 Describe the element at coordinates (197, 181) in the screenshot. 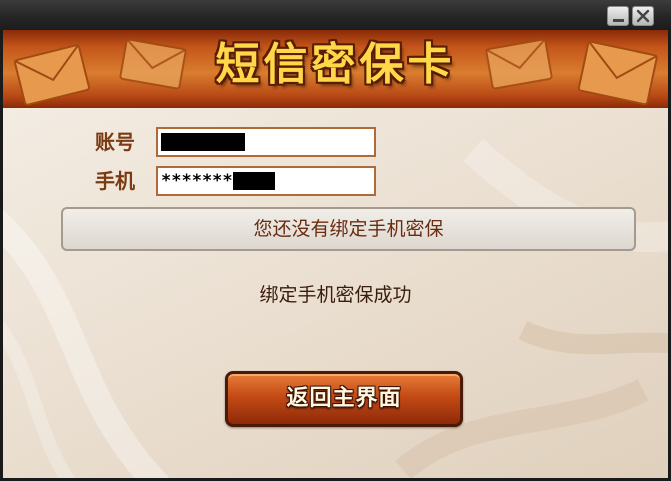

I see `phone-masked-value: *******` at that location.